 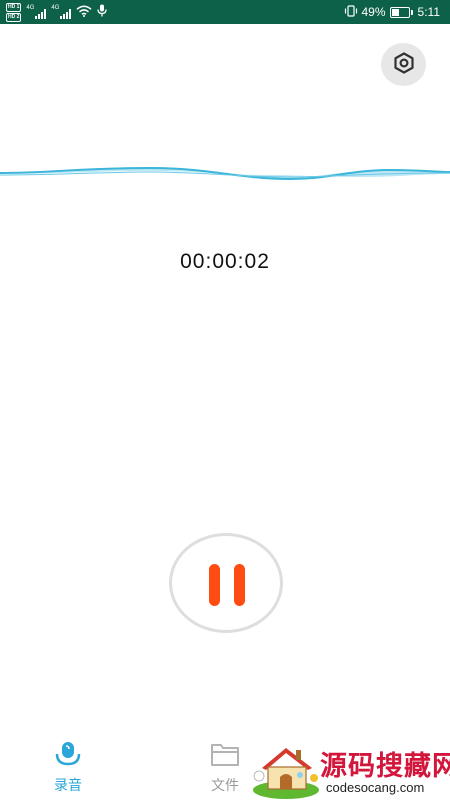 I want to click on settings-button, so click(x=403, y=64).